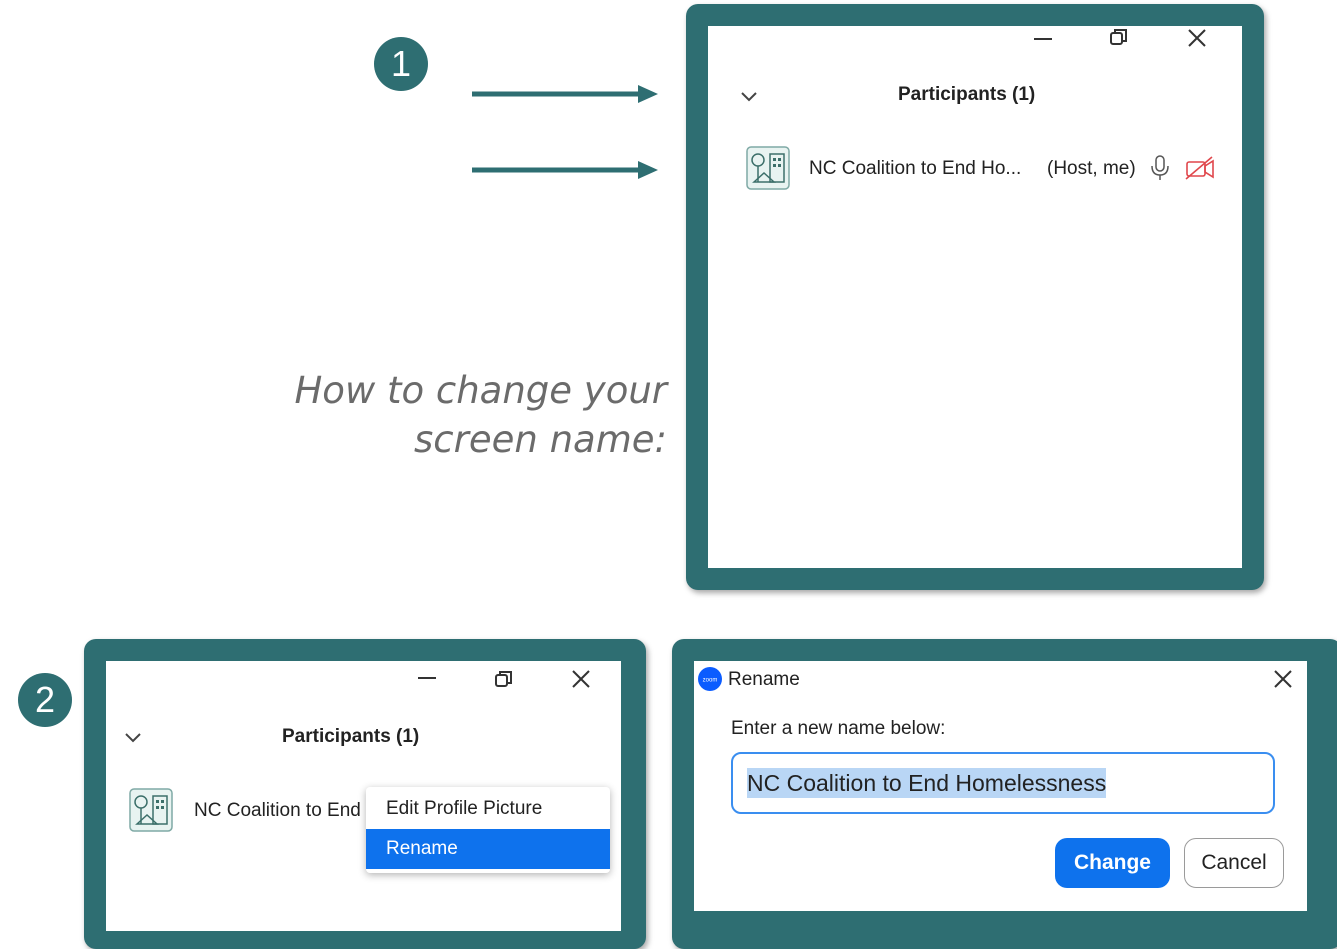 This screenshot has width=1337, height=949. Describe the element at coordinates (927, 783) in the screenshot. I see `new-name-value: NC Coalition to End Homelessness` at that location.